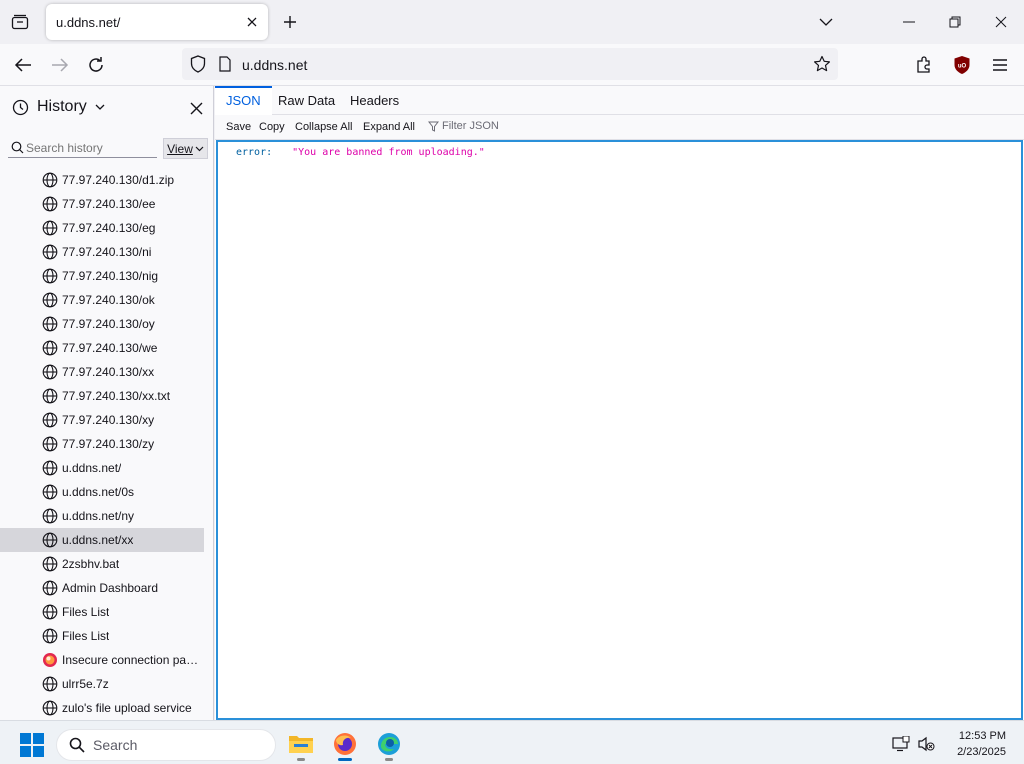 This screenshot has width=1024, height=764. What do you see at coordinates (108, 420) in the screenshot?
I see `history-item-label: 77.97.240.130/xy` at bounding box center [108, 420].